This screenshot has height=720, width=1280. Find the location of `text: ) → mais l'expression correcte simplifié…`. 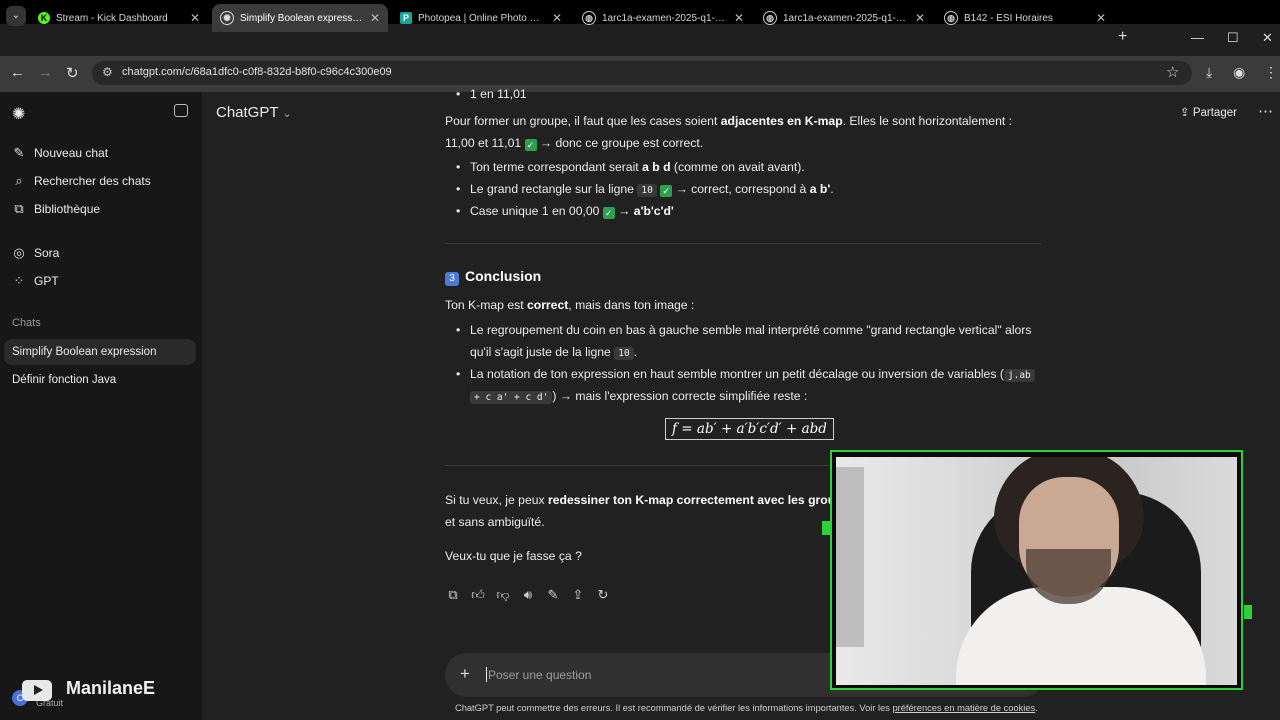

text: ) → mais l'expression correcte simplifié… is located at coordinates (680, 396).